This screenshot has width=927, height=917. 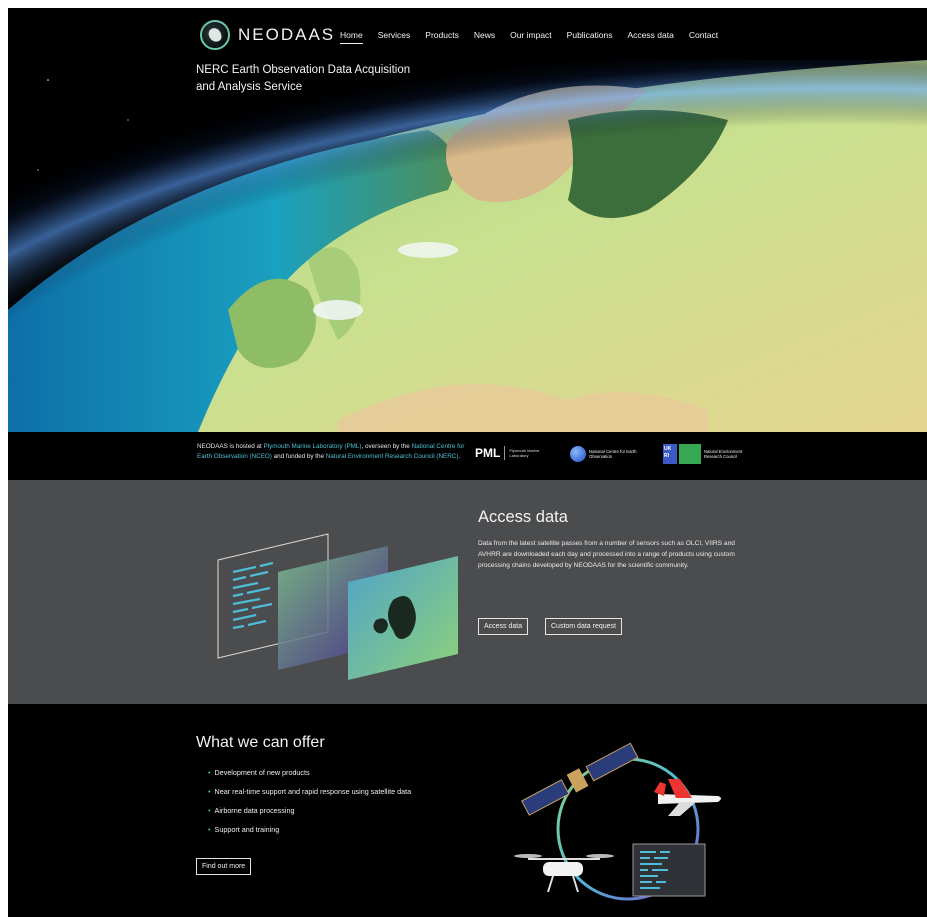 I want to click on data-layers-illustration, so click(x=337, y=606).